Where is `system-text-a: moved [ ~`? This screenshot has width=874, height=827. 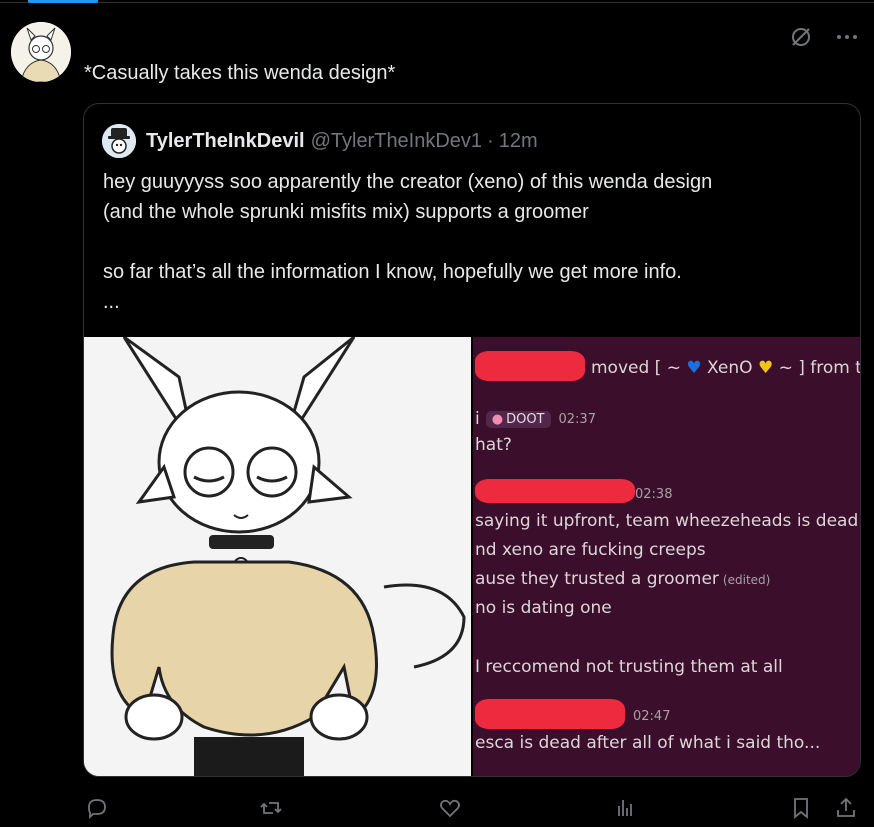
system-text-a: moved [ ~ is located at coordinates (636, 368).